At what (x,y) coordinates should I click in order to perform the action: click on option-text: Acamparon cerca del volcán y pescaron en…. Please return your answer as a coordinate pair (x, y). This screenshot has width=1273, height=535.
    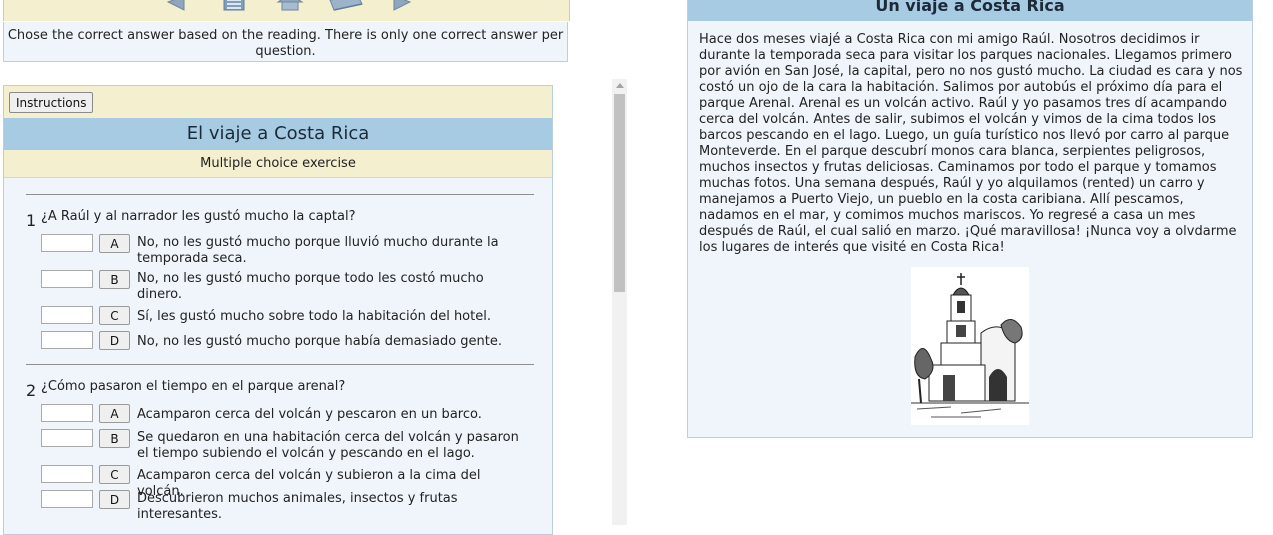
    Looking at the image, I should click on (309, 414).